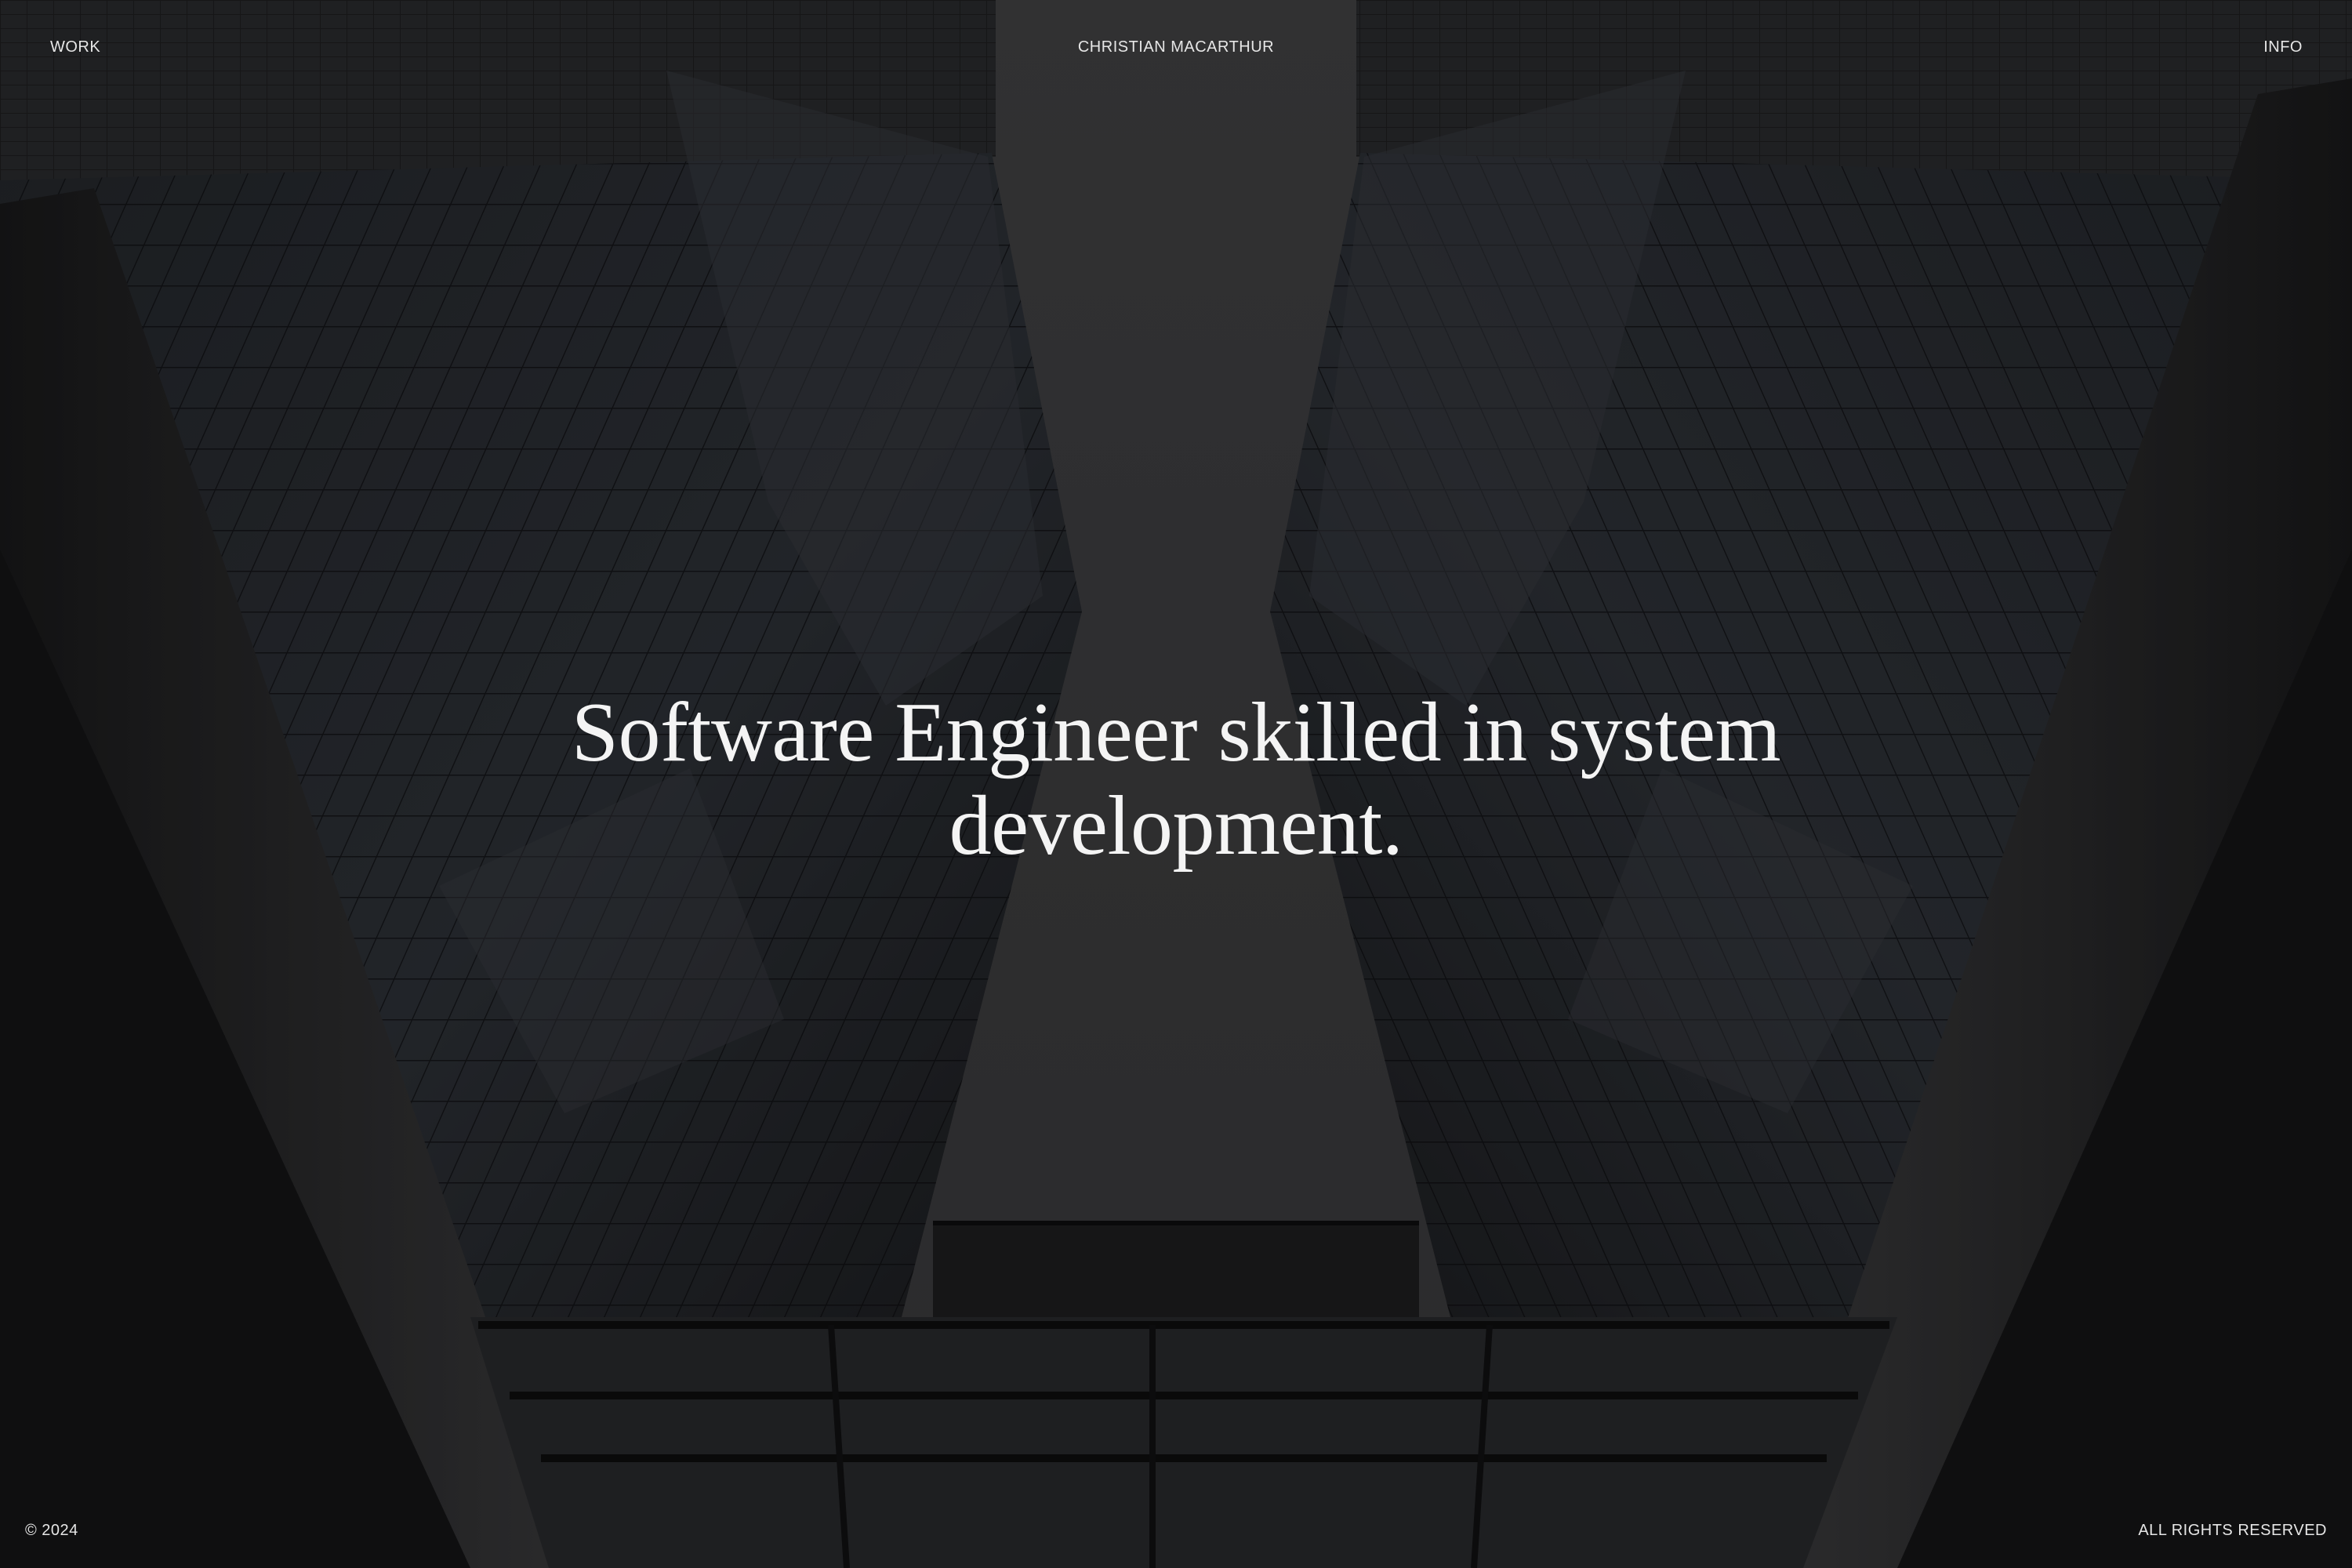 This screenshot has height=1568, width=2352. Describe the element at coordinates (1176, 826) in the screenshot. I see `hero-headline-line-2: development.` at that location.